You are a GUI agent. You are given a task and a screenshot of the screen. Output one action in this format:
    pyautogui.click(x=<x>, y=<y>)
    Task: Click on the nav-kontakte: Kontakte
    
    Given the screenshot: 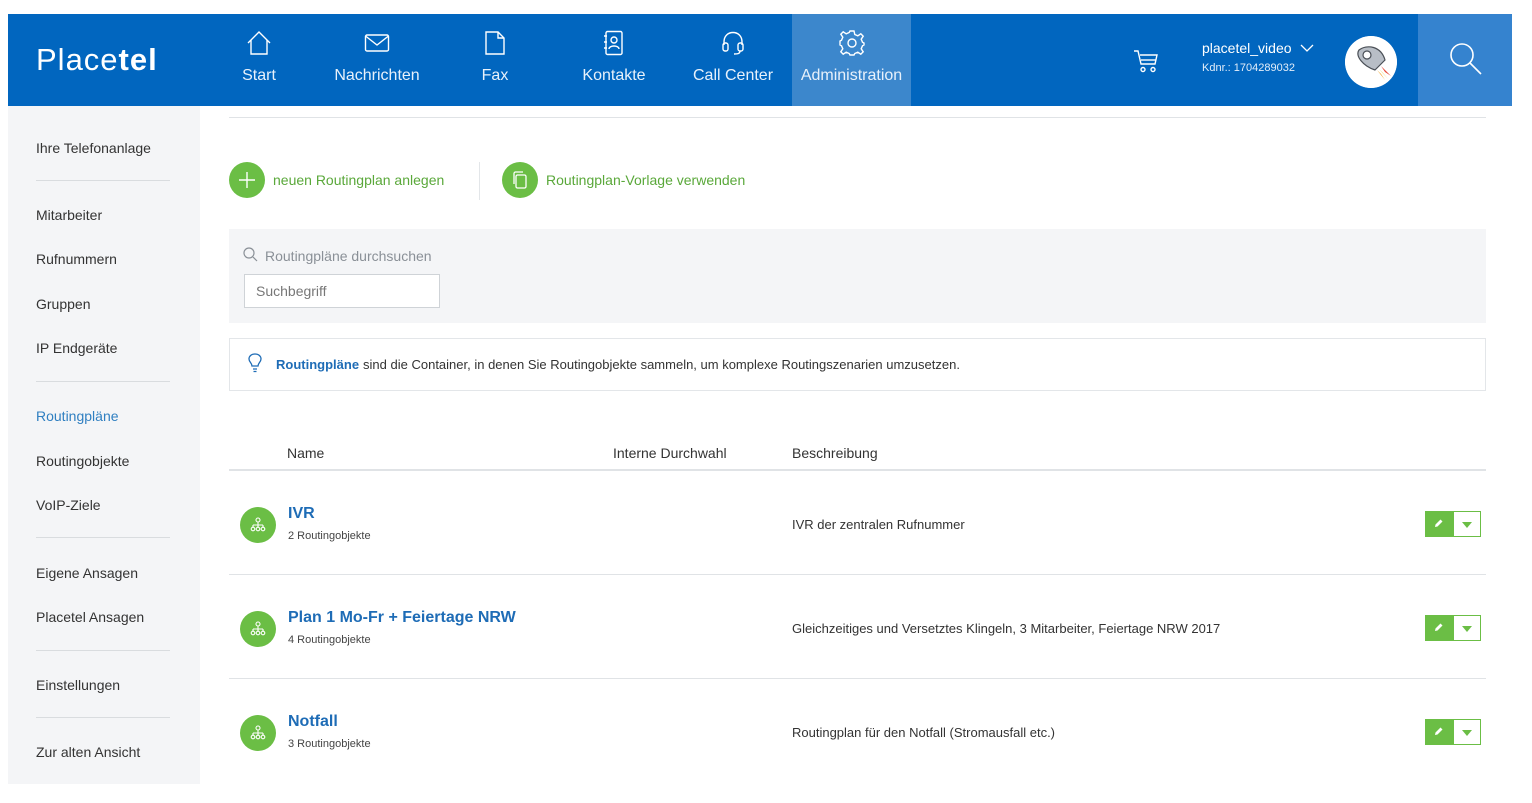 What is the action you would take?
    pyautogui.click(x=614, y=60)
    